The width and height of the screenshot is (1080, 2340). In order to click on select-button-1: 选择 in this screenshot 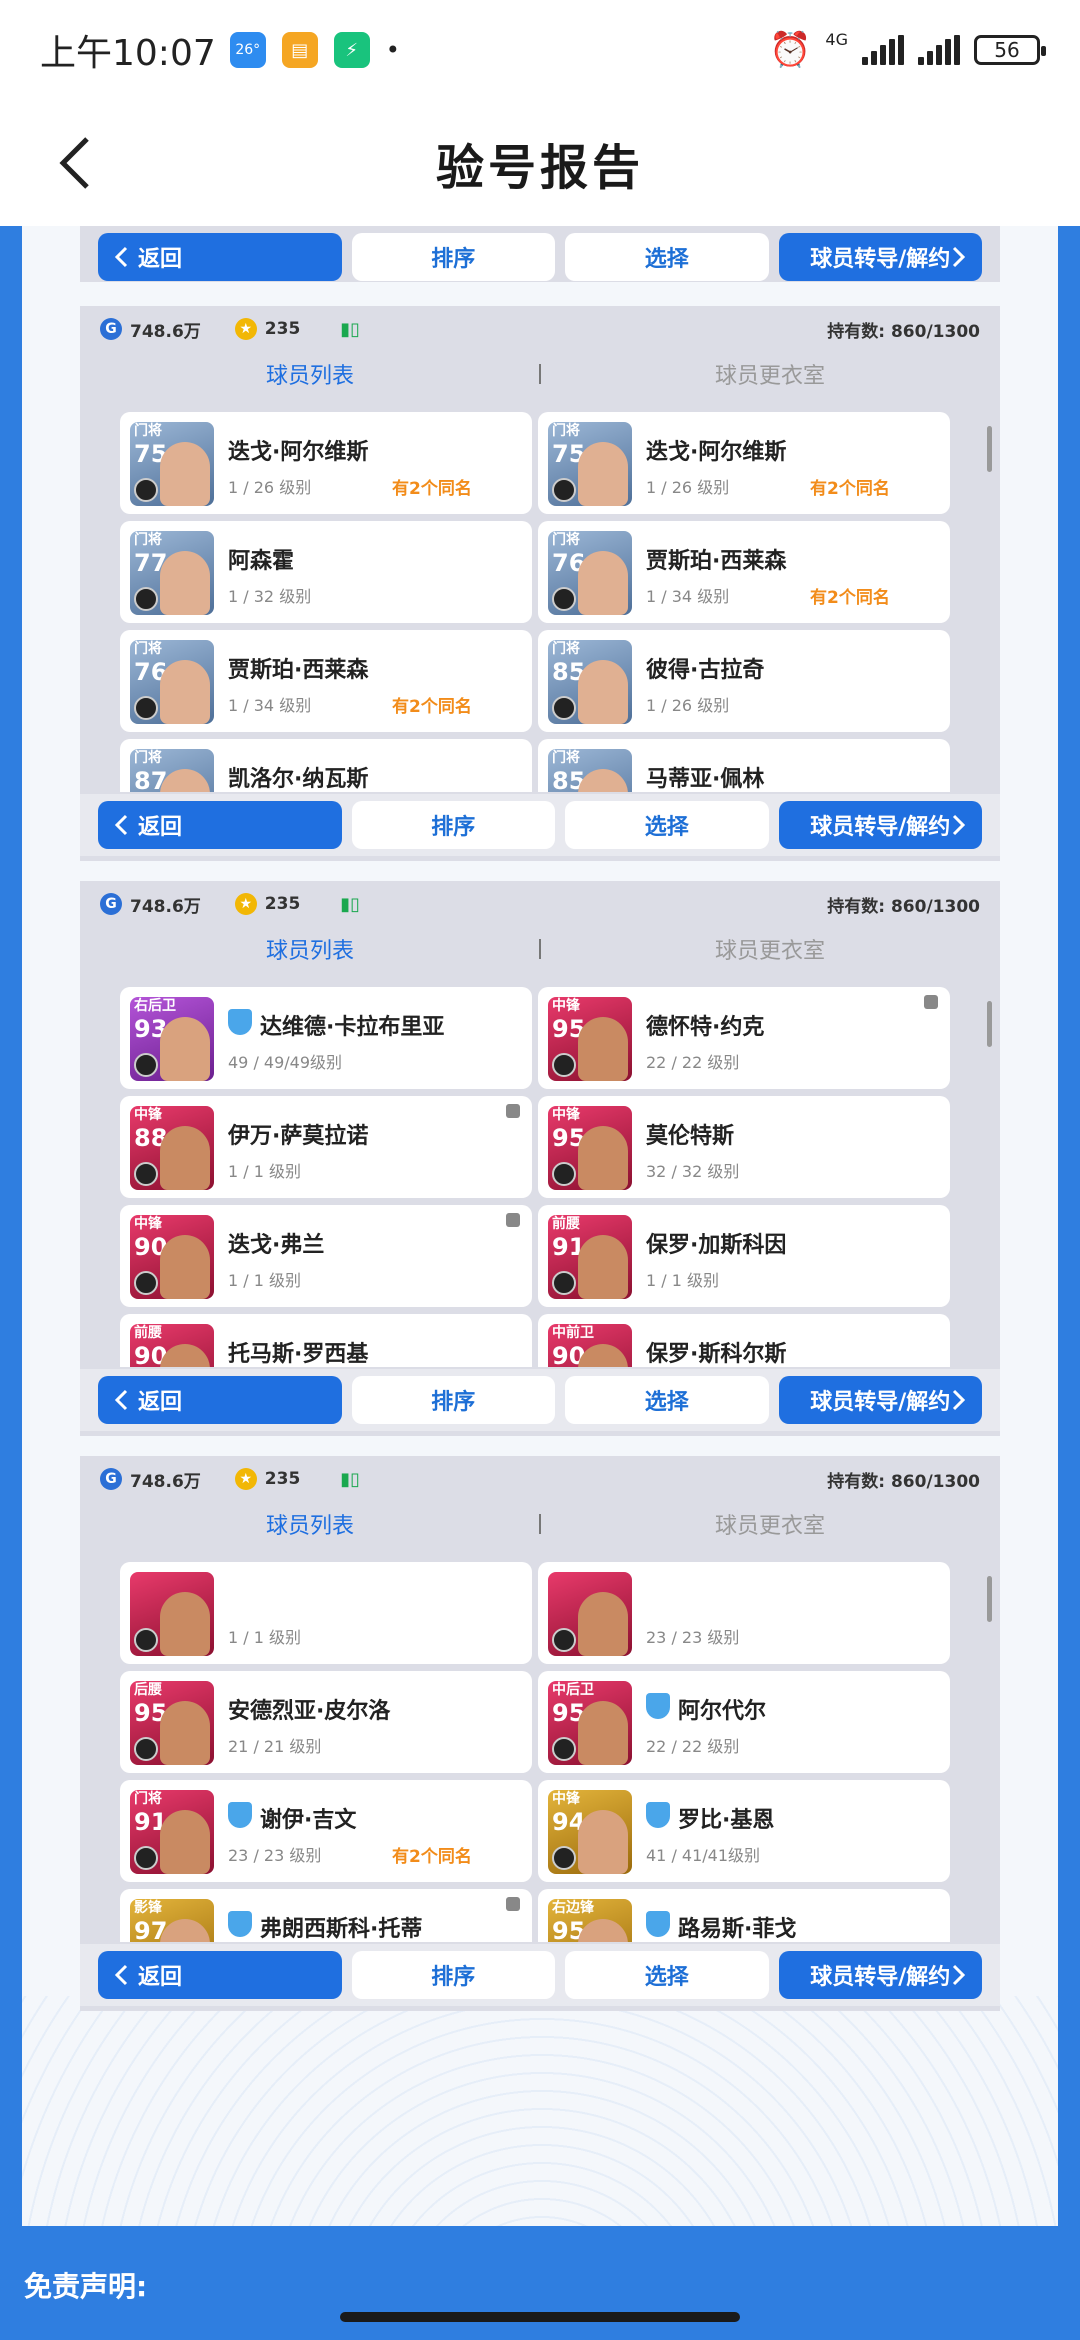, I will do `click(667, 257)`.